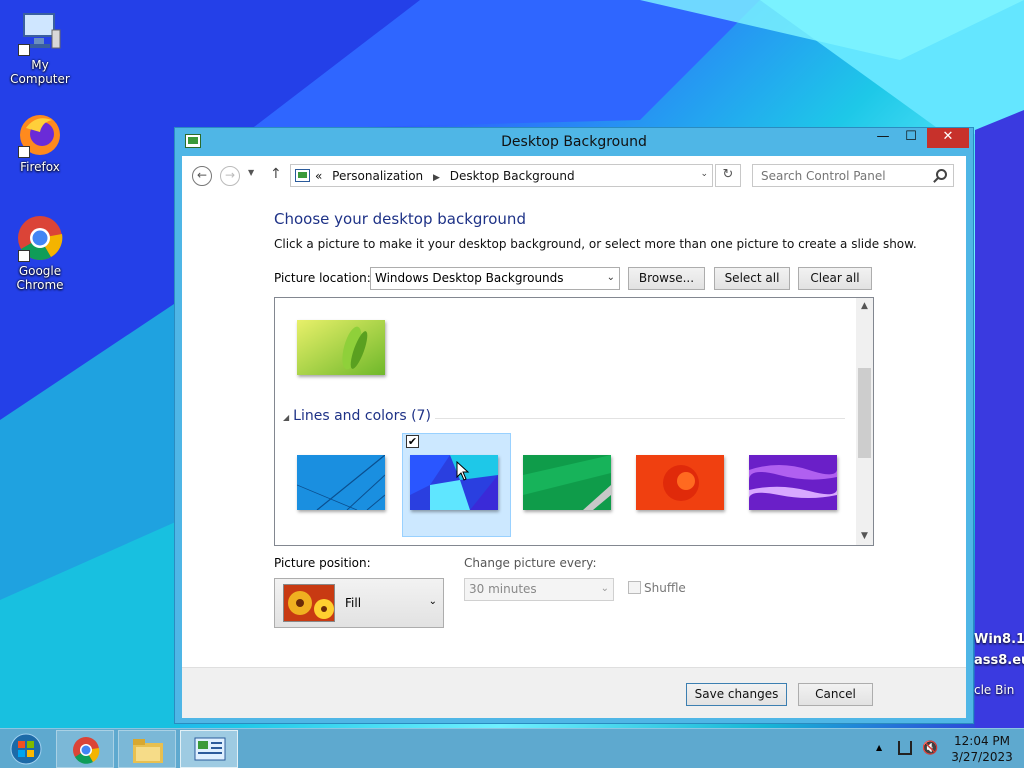  I want to click on picture-position-select: Fill ⌄, so click(359, 603).